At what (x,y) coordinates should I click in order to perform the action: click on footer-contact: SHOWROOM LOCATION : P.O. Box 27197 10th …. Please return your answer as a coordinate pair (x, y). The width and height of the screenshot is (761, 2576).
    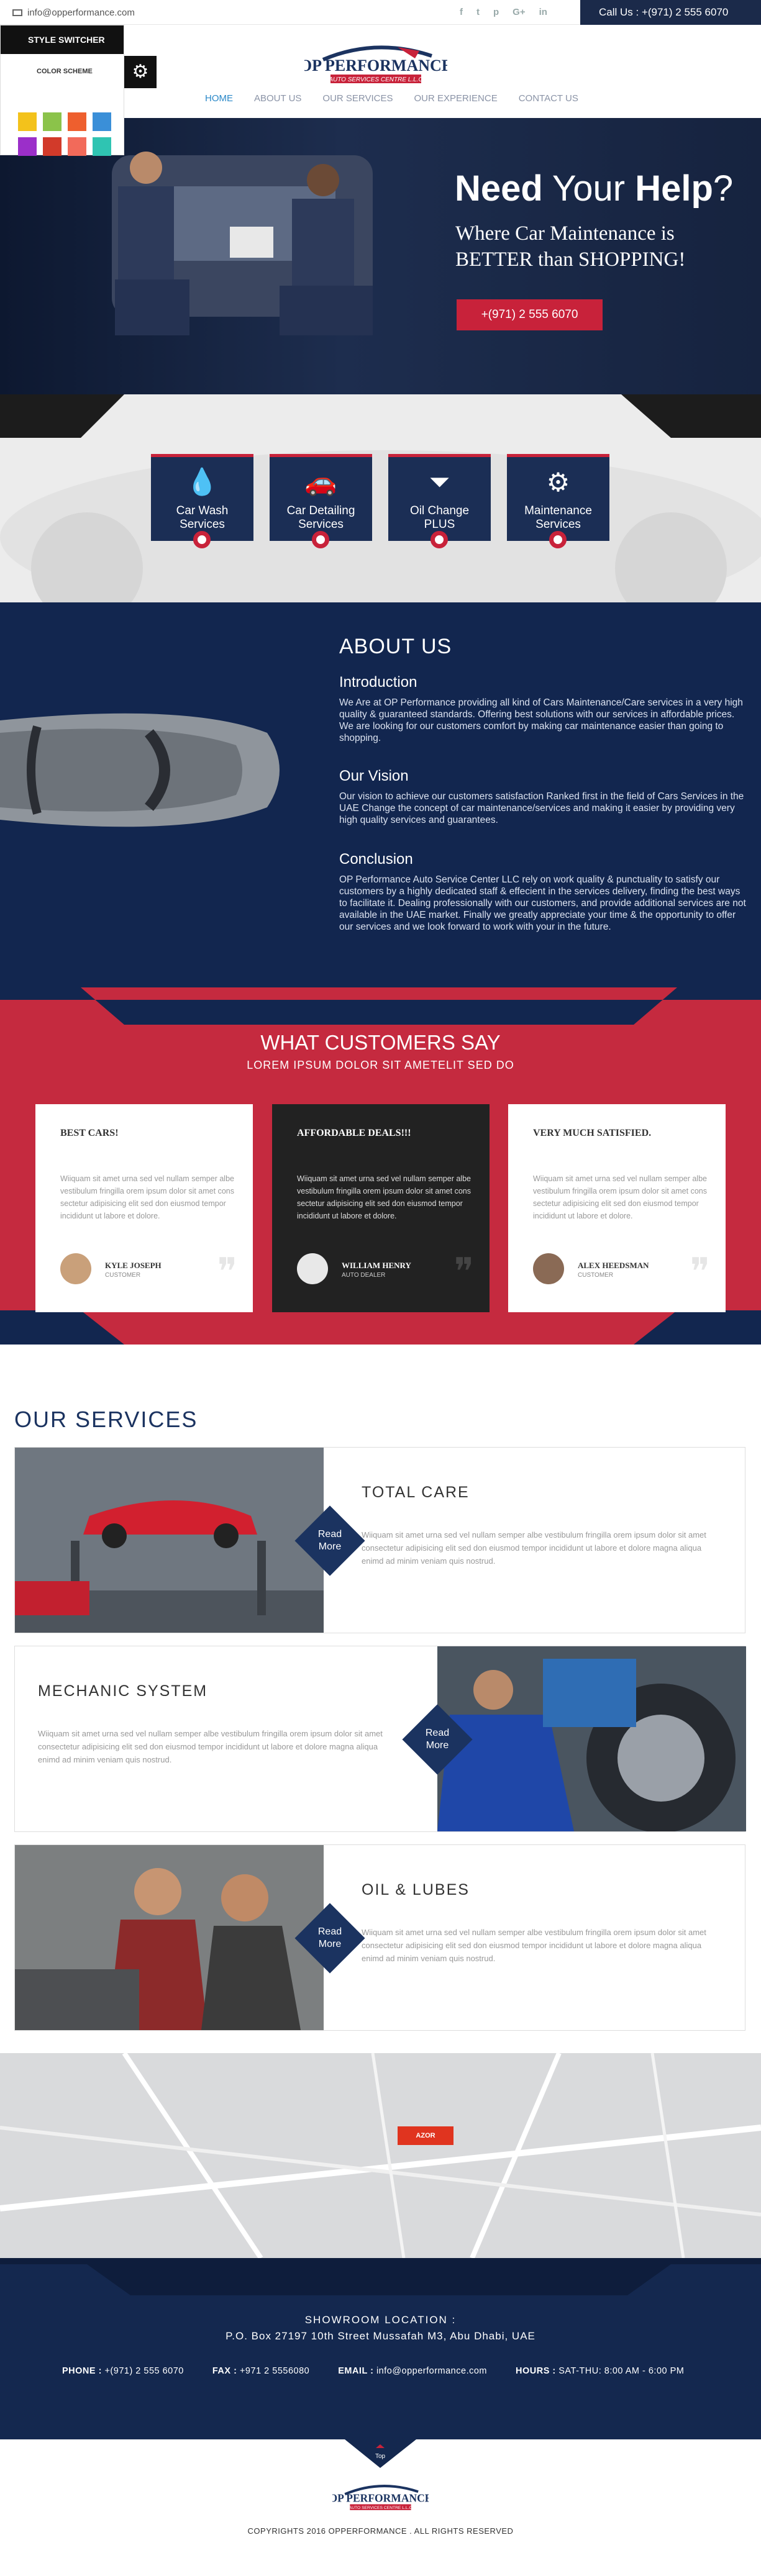
    Looking at the image, I should click on (380, 2348).